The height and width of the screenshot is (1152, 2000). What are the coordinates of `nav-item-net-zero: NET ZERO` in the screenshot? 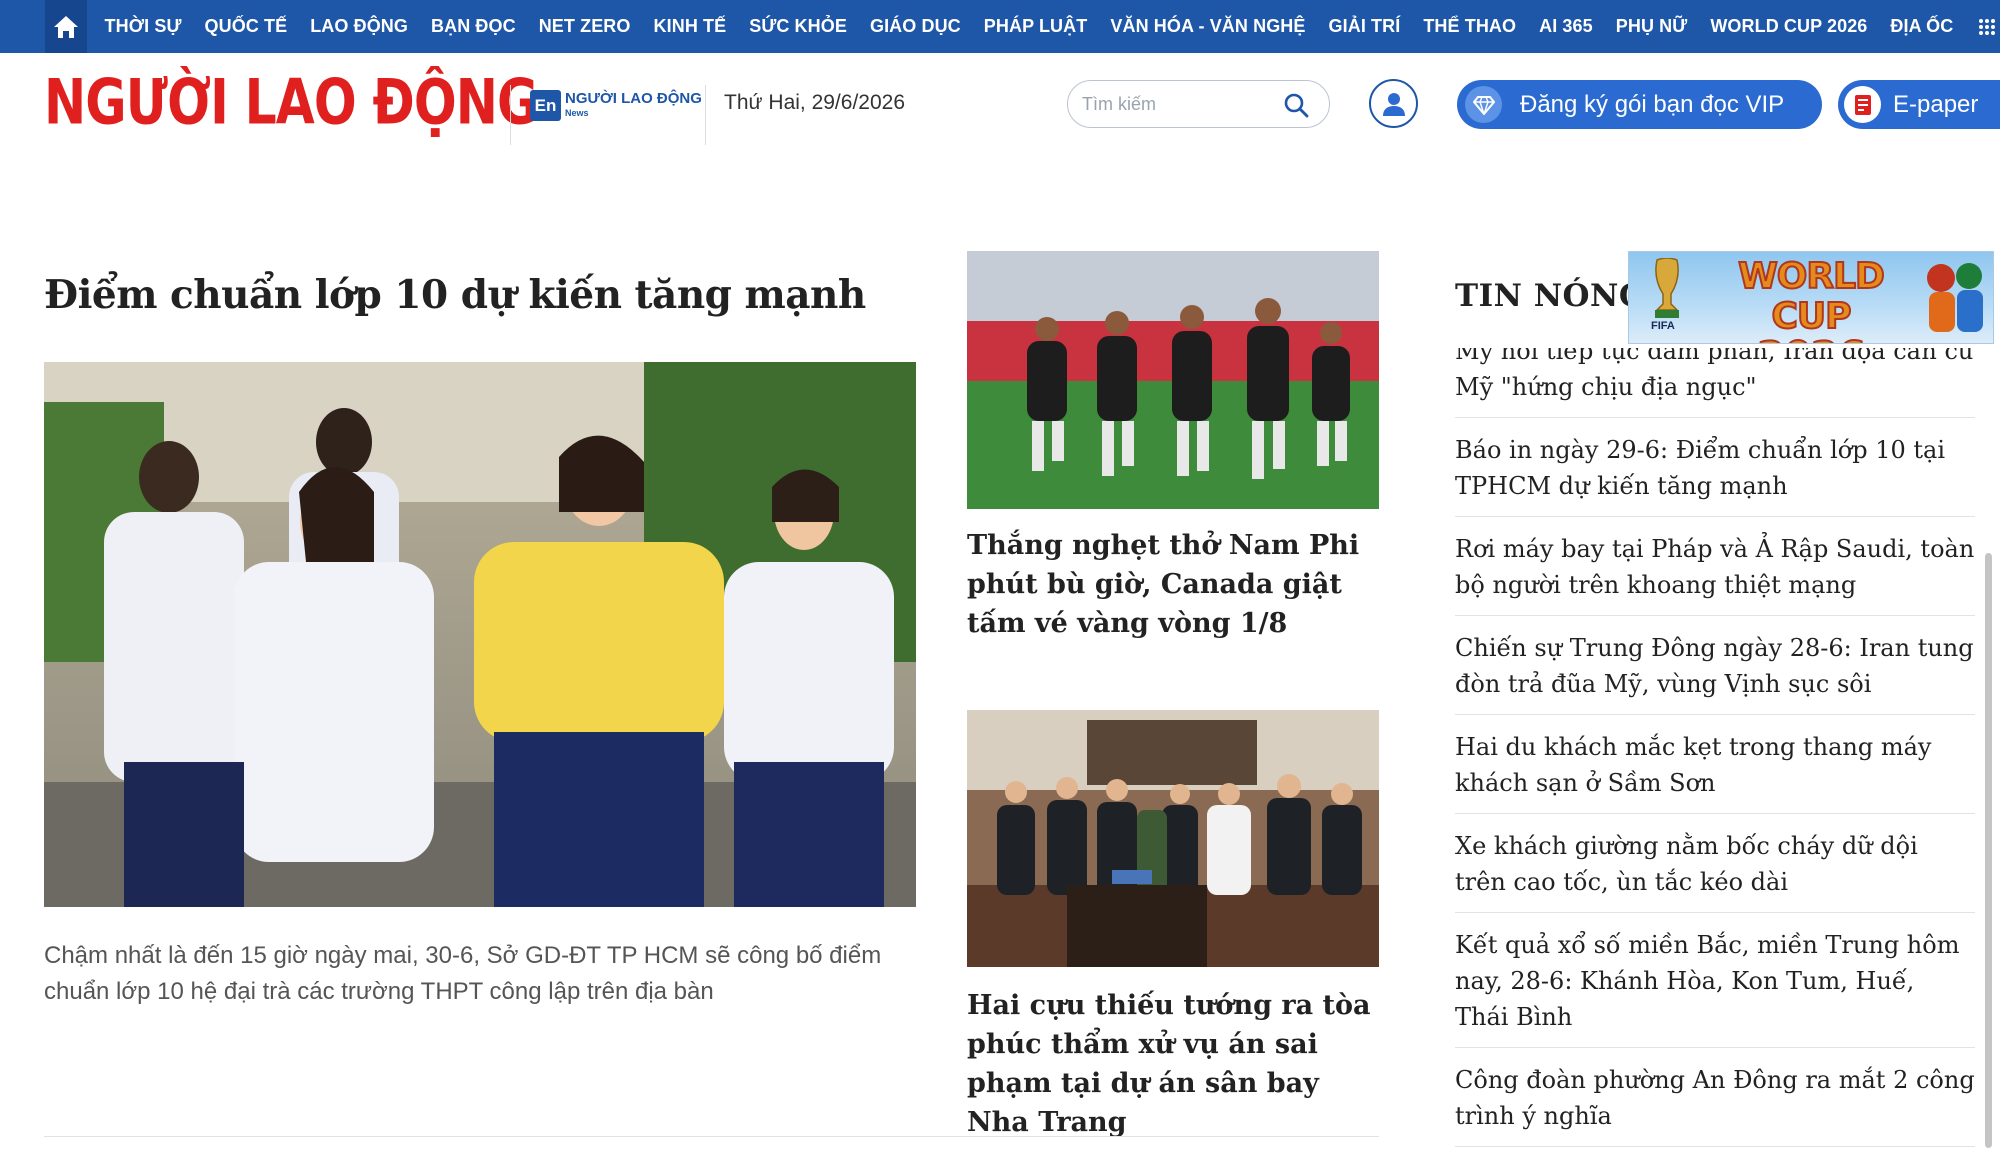 It's located at (584, 26).